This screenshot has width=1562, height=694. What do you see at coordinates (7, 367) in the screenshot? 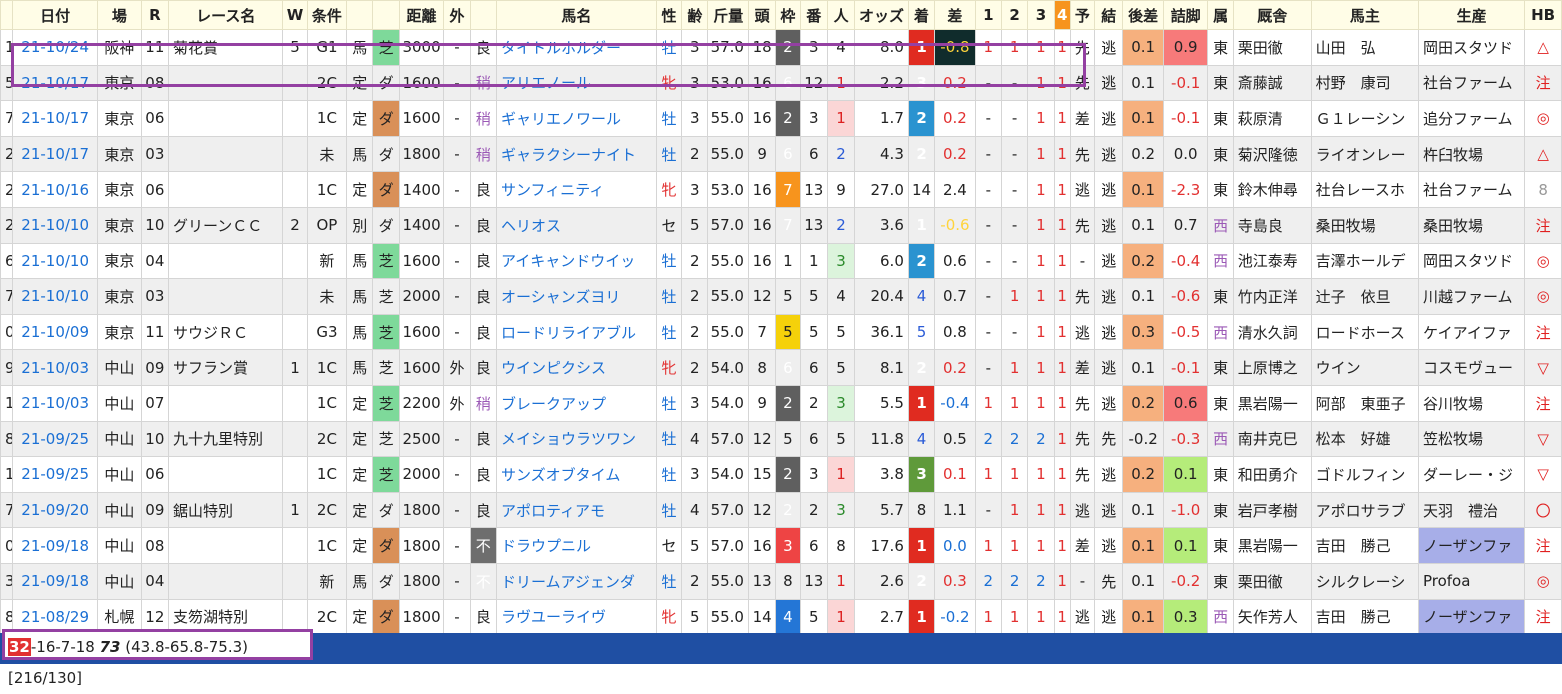
I see `cell-n: 9` at bounding box center [7, 367].